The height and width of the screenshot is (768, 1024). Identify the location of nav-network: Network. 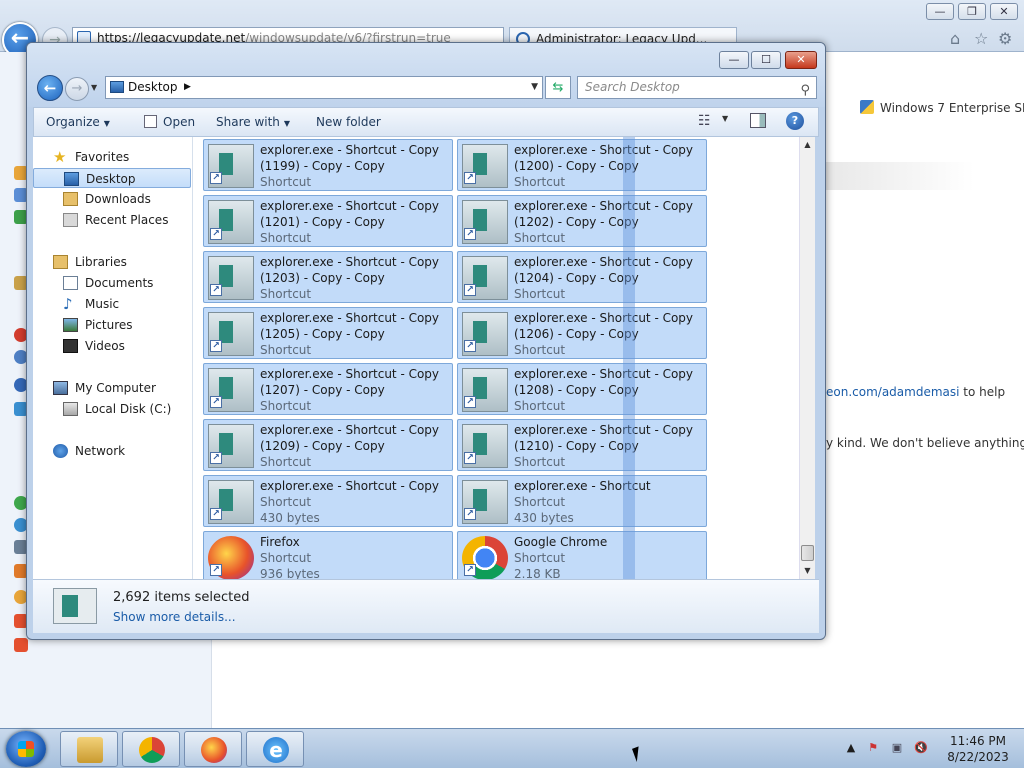
(112, 451).